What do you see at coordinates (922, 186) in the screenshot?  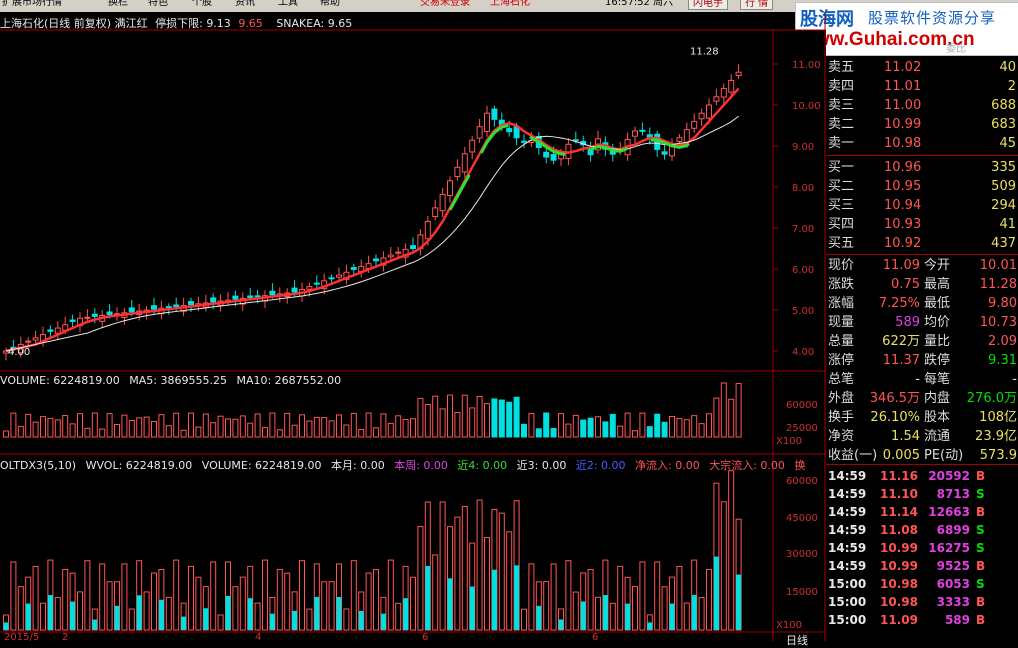 I see `bid-row: 买二 10.95 509` at bounding box center [922, 186].